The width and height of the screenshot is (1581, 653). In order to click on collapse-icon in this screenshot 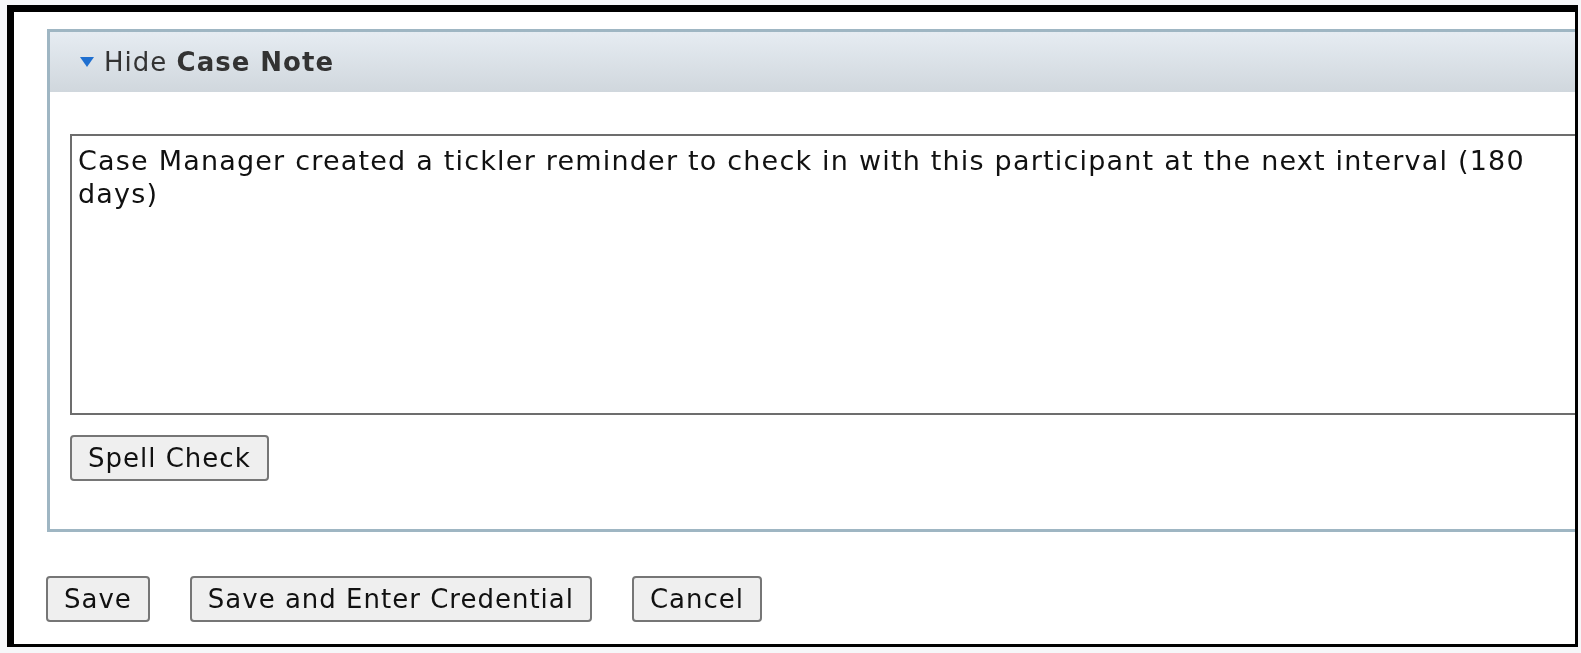, I will do `click(87, 62)`.